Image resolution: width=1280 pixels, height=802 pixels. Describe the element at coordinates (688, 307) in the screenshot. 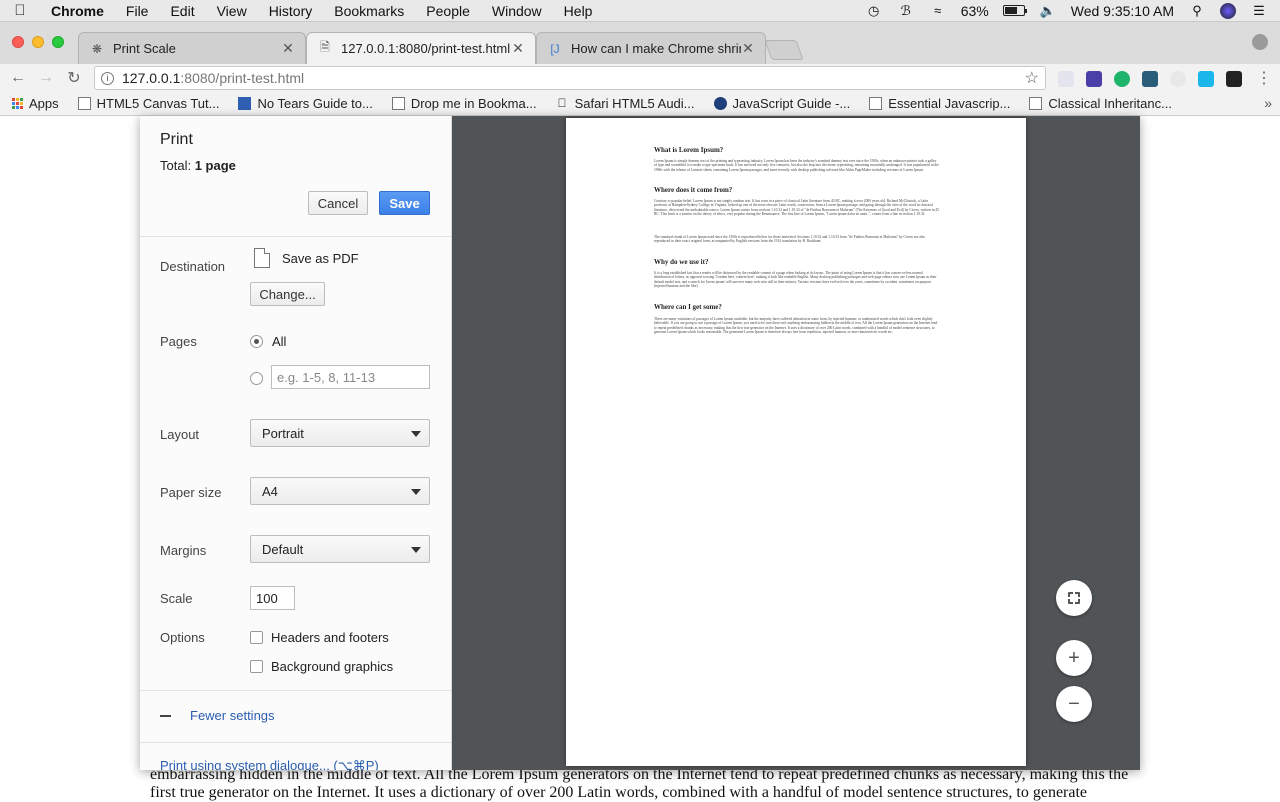

I see `preview-heading: Where can I get some?` at that location.